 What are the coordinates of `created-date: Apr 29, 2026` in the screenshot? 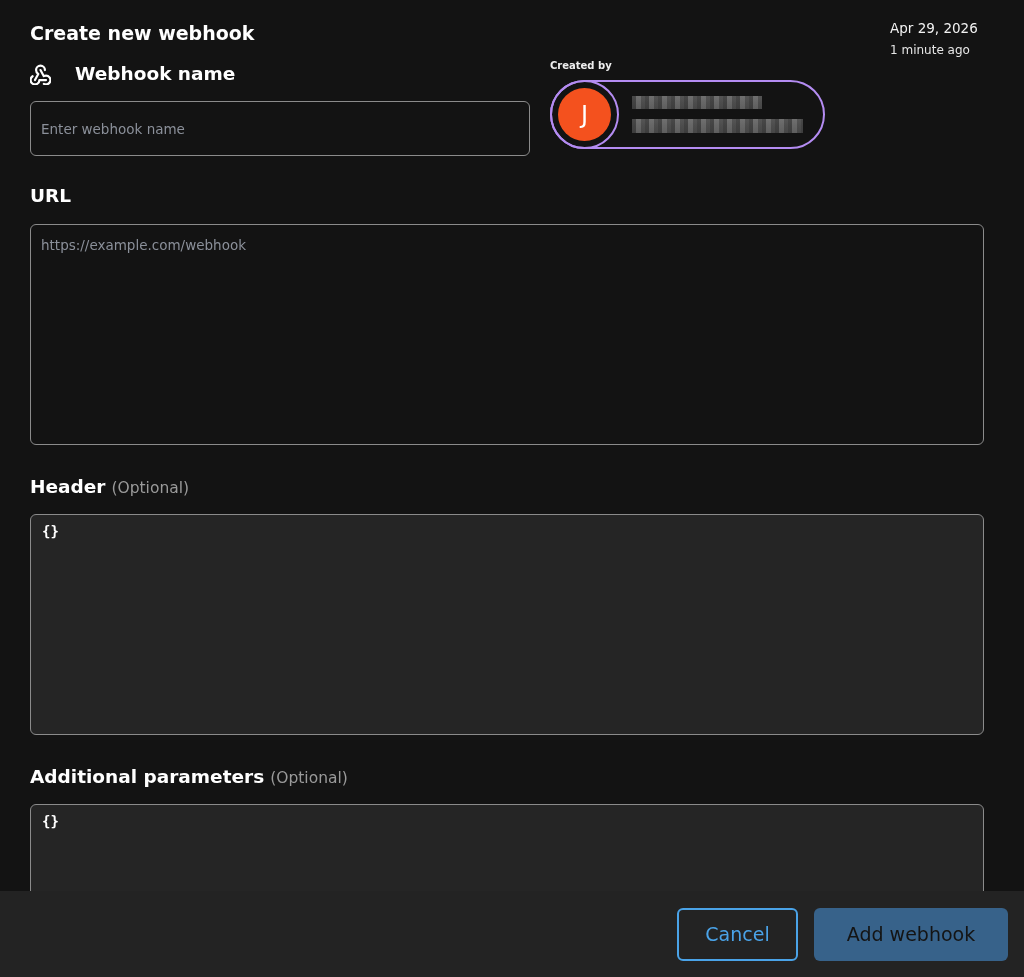 It's located at (934, 28).